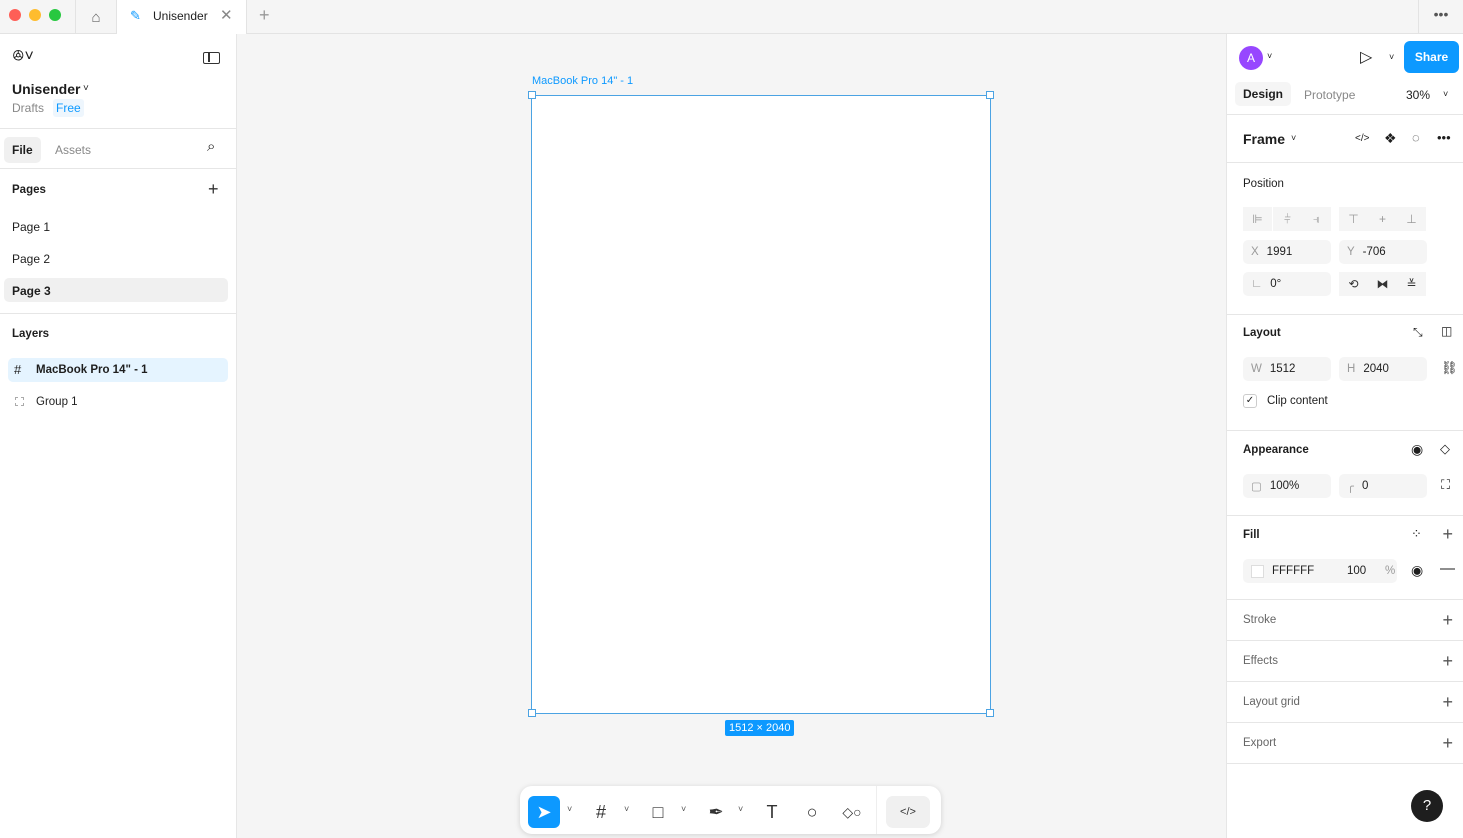 The image size is (1463, 838). I want to click on figma-menu-icon: ꔮ˅, so click(23, 57).